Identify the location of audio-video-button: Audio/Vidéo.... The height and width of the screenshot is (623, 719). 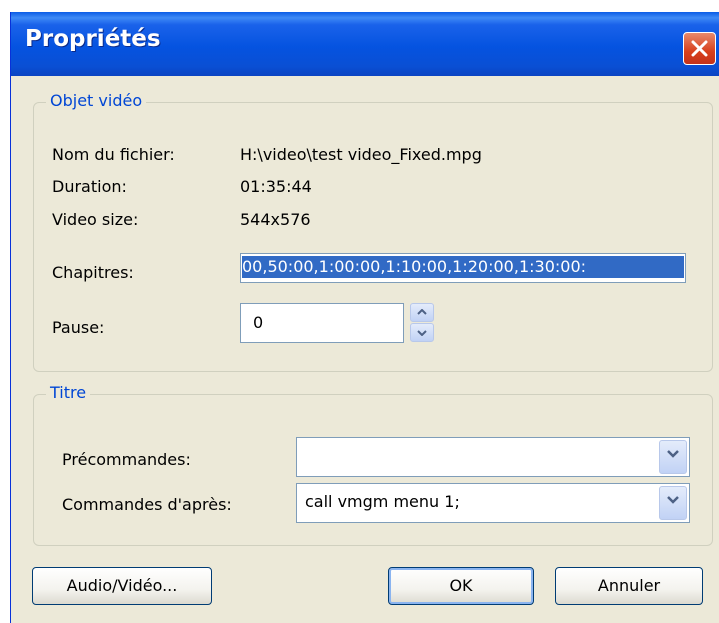
(122, 586).